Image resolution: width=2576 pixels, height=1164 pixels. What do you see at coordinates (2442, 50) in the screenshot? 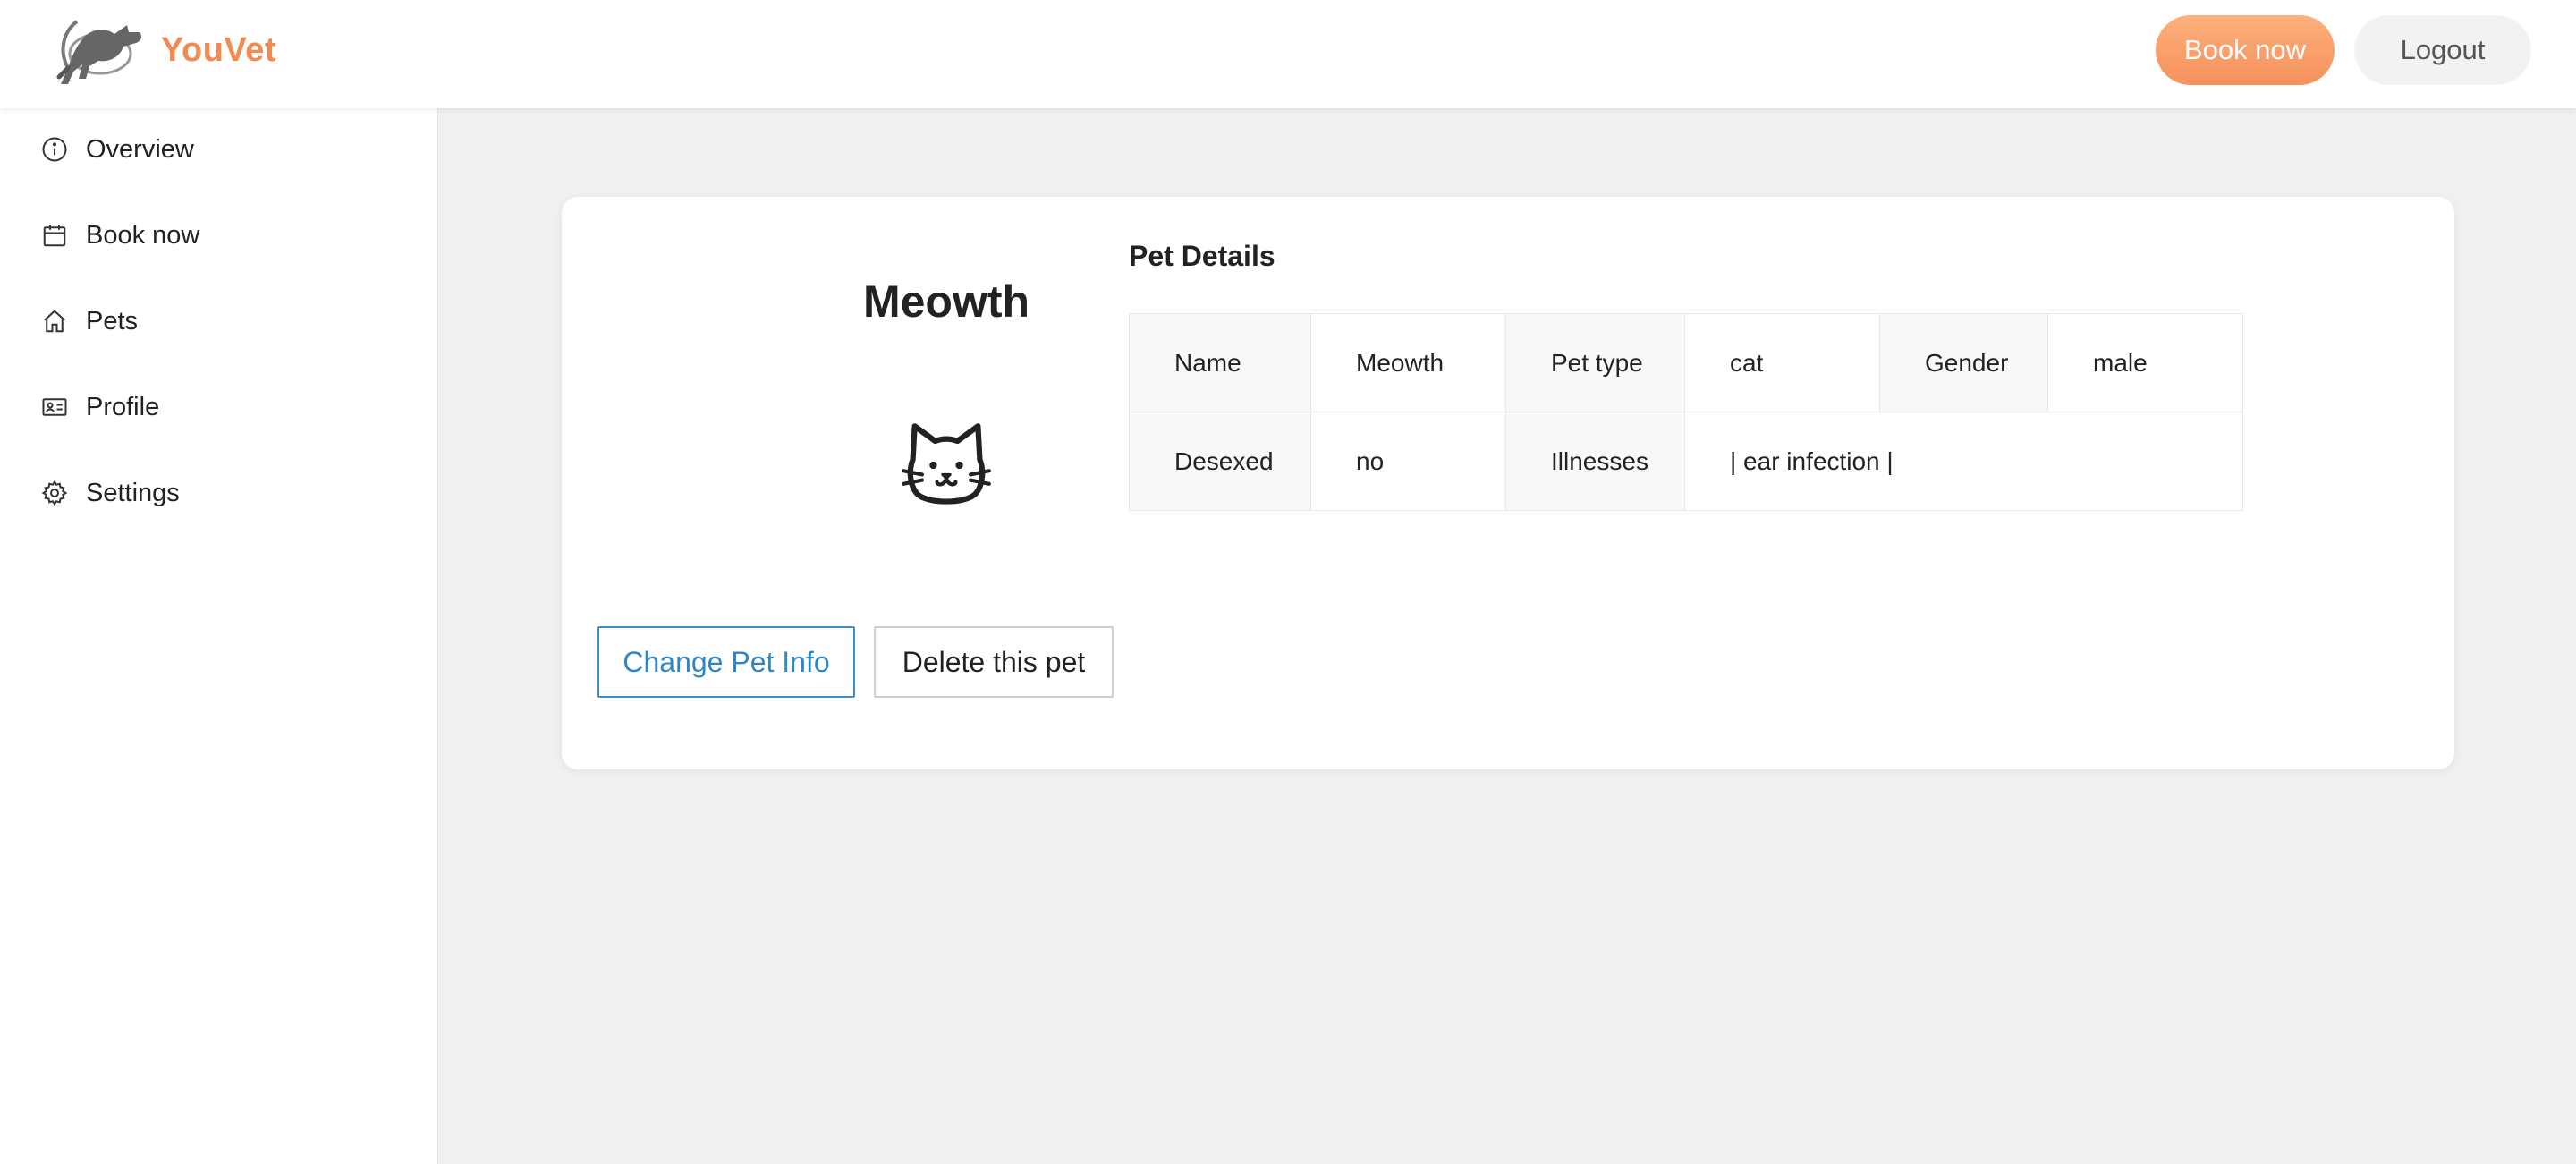
I see `logout-button: Logout` at bounding box center [2442, 50].